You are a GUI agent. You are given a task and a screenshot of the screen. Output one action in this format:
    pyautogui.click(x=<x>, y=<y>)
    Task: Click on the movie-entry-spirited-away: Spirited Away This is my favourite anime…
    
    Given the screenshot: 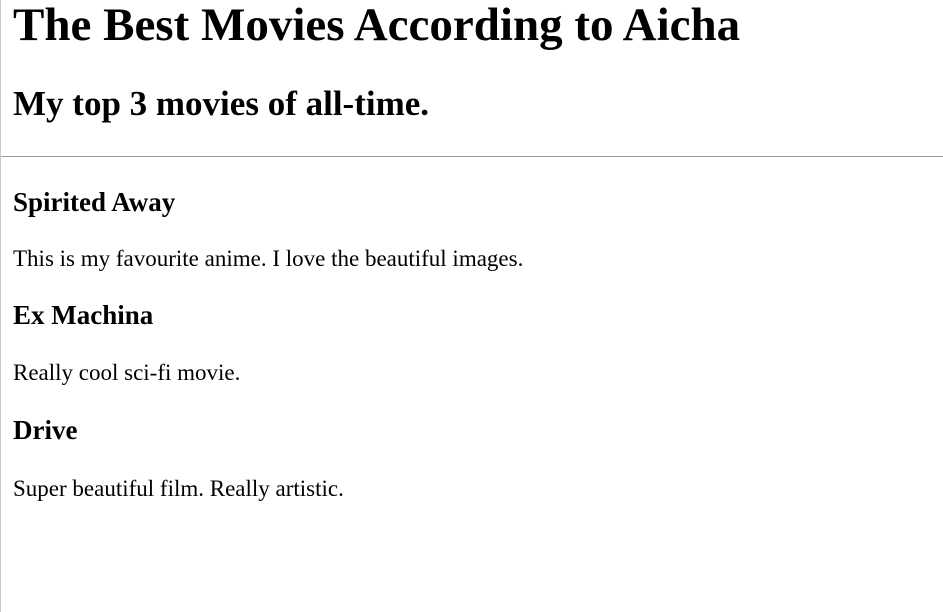 What is the action you would take?
    pyautogui.click(x=478, y=229)
    